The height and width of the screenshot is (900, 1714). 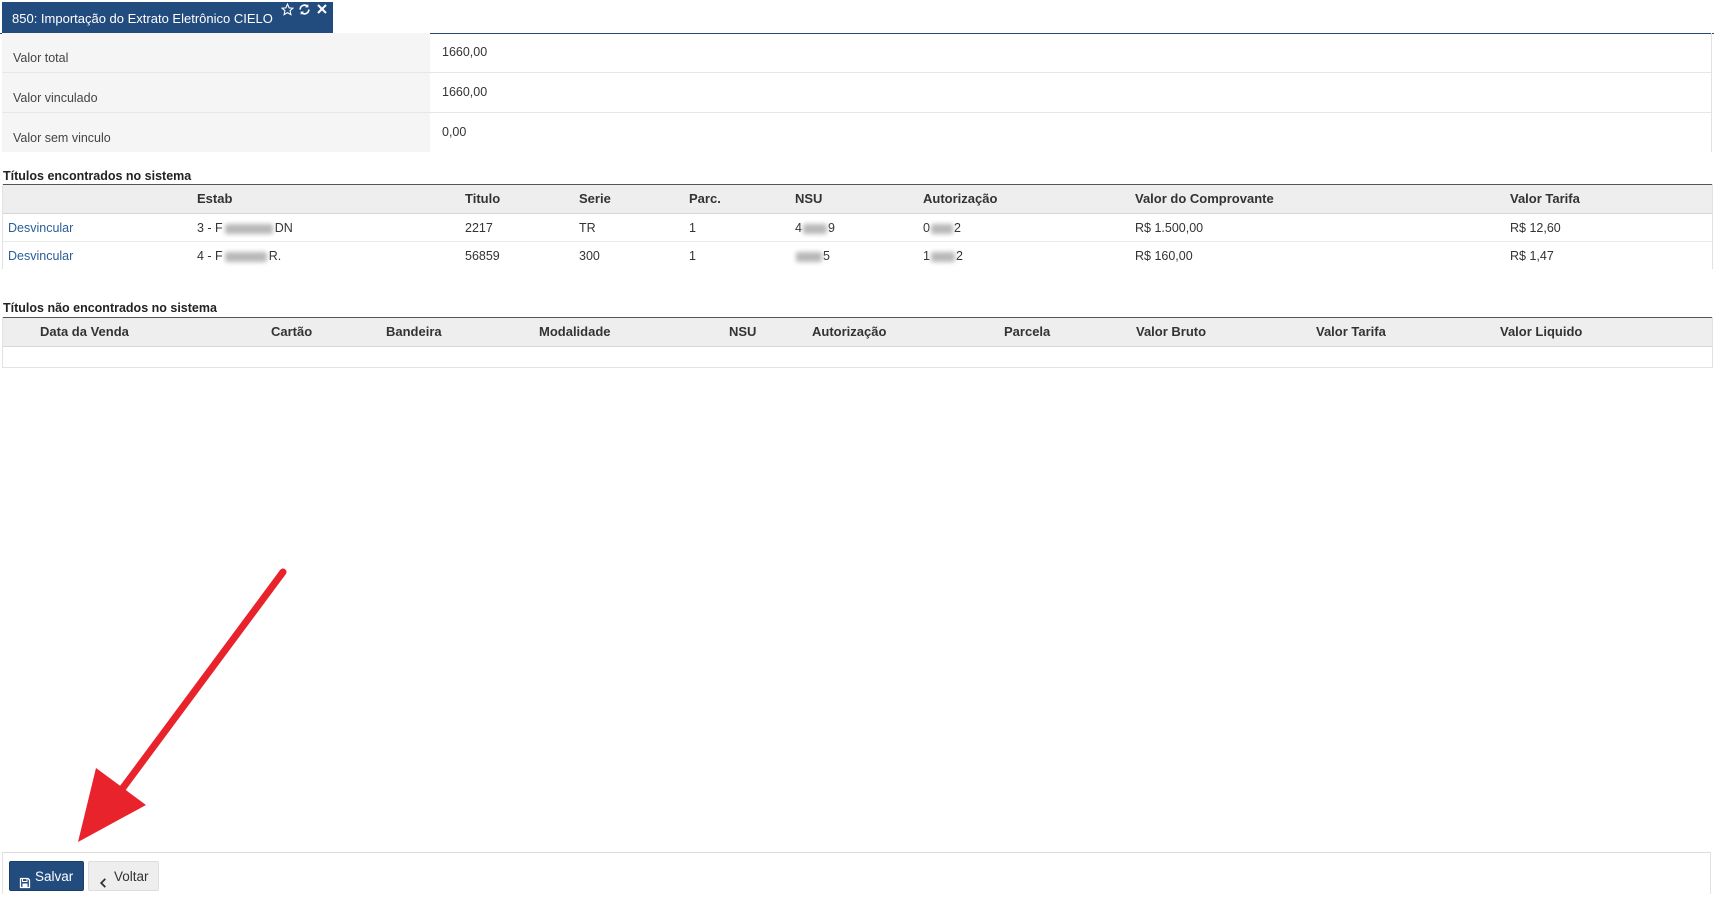 I want to click on cell-nsu-suffix: 9, so click(x=831, y=228).